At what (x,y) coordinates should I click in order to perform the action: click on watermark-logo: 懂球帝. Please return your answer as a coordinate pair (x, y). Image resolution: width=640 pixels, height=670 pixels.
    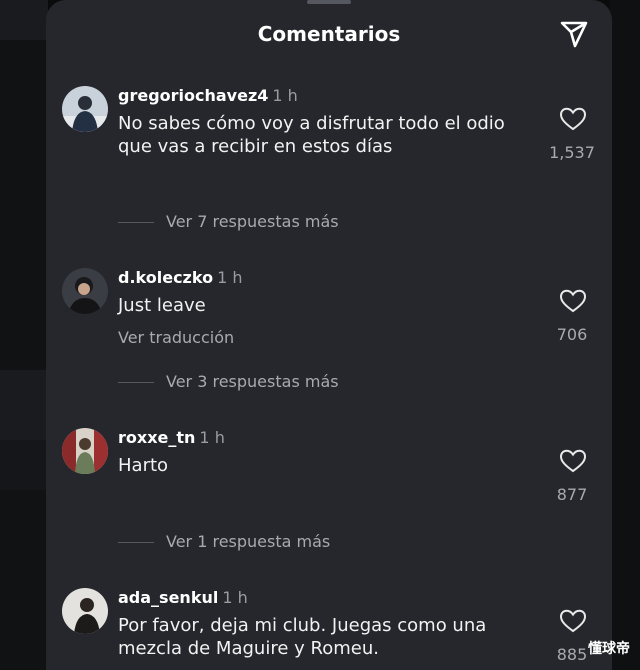
    Looking at the image, I should click on (609, 649).